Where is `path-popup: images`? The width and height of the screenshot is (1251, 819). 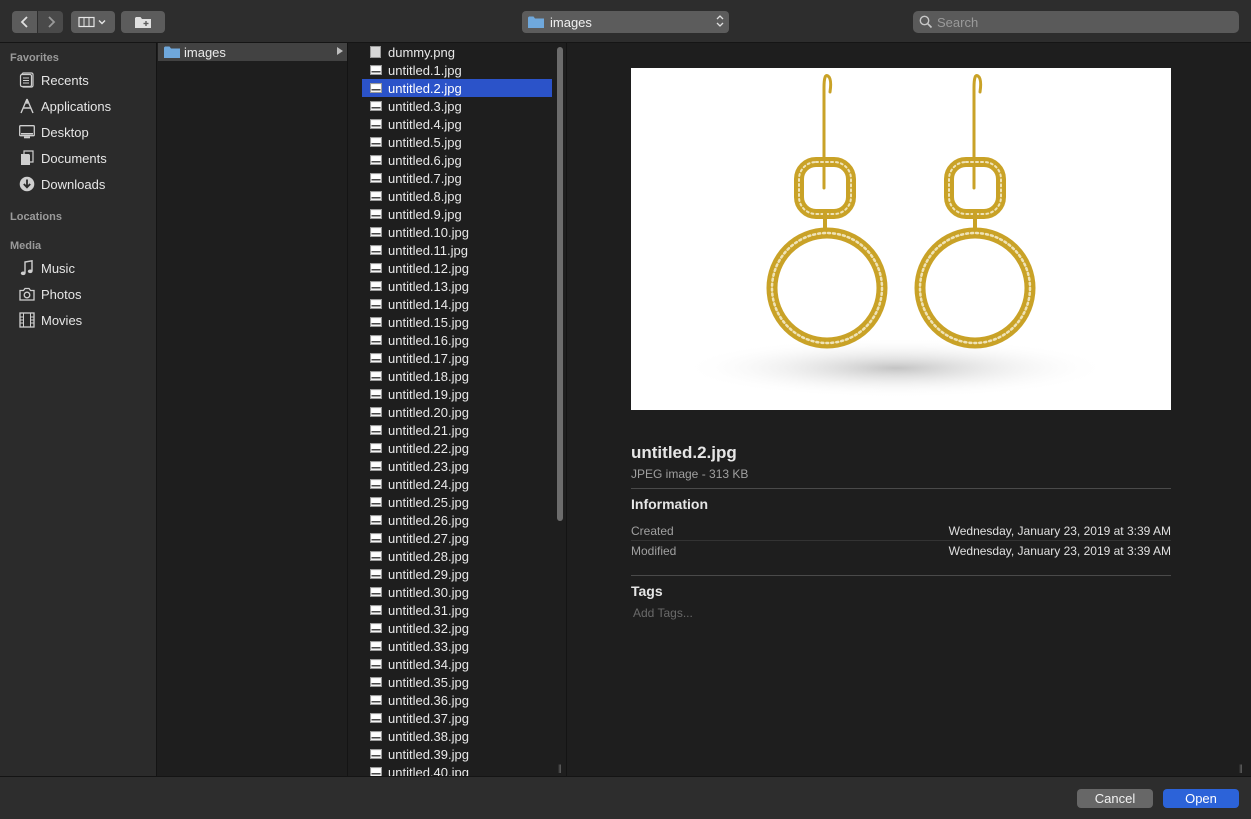 path-popup: images is located at coordinates (625, 22).